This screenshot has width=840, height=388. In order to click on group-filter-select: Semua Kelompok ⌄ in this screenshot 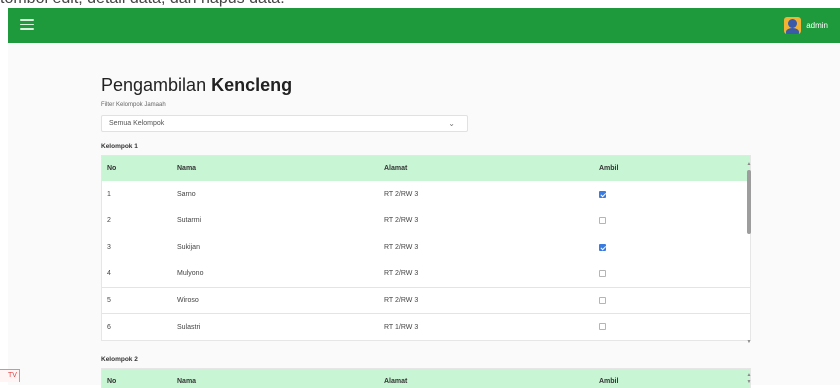, I will do `click(284, 123)`.